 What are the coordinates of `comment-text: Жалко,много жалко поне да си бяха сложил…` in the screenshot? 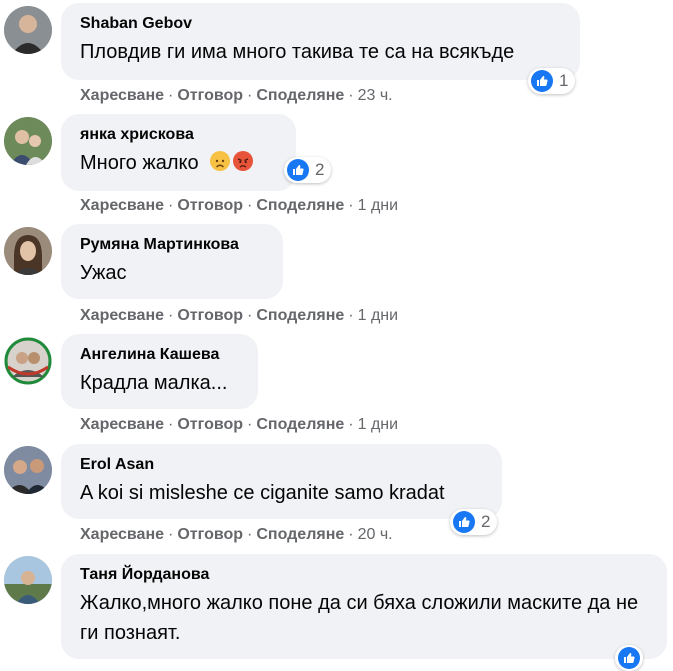 It's located at (359, 618).